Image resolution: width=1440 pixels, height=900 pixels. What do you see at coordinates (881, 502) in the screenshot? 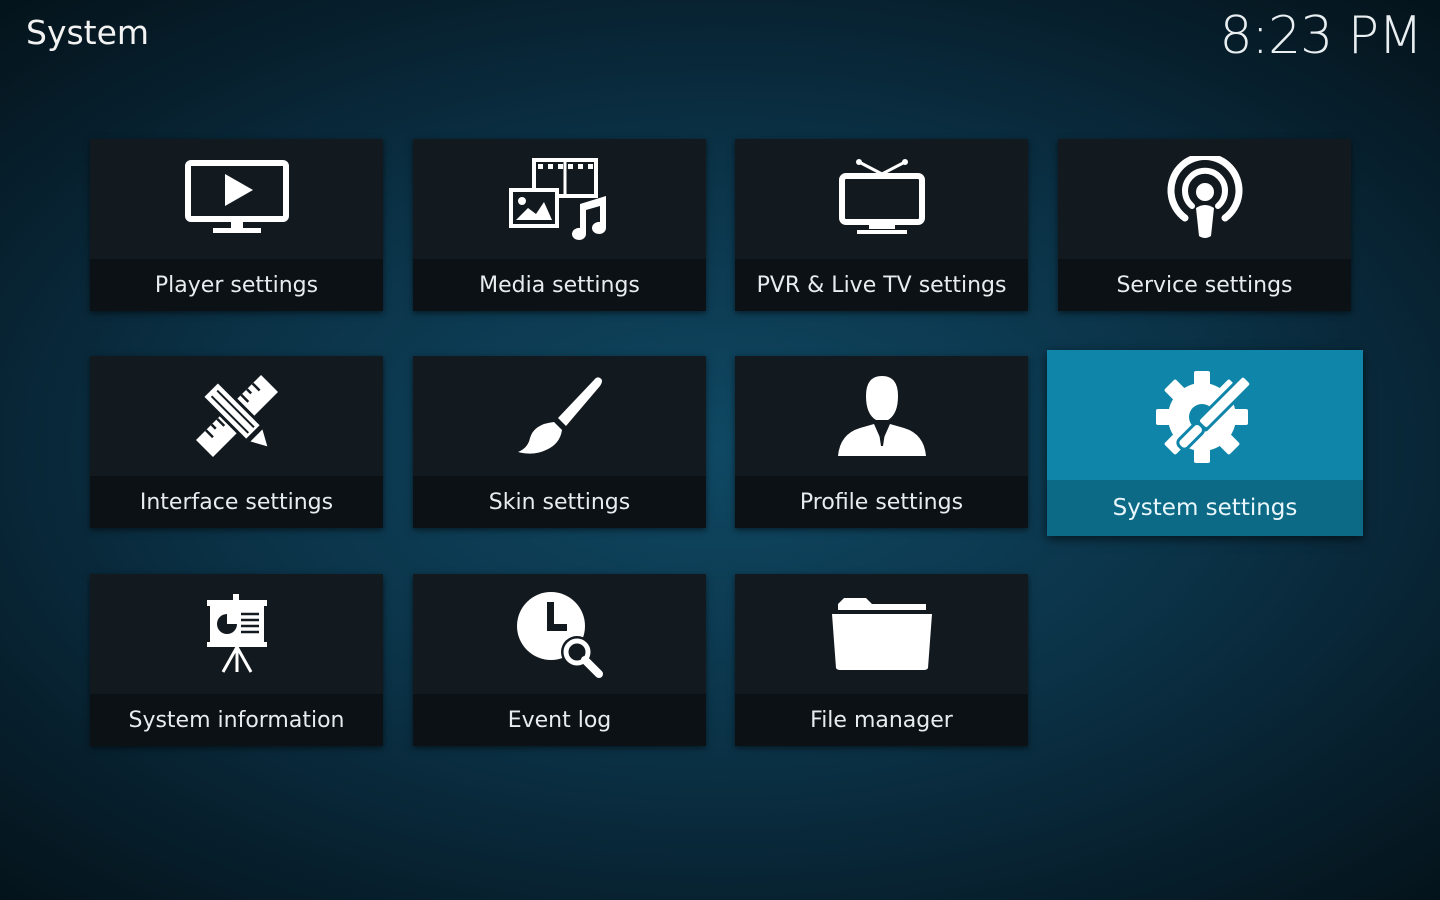
I see `tile-label: Profile settings` at bounding box center [881, 502].